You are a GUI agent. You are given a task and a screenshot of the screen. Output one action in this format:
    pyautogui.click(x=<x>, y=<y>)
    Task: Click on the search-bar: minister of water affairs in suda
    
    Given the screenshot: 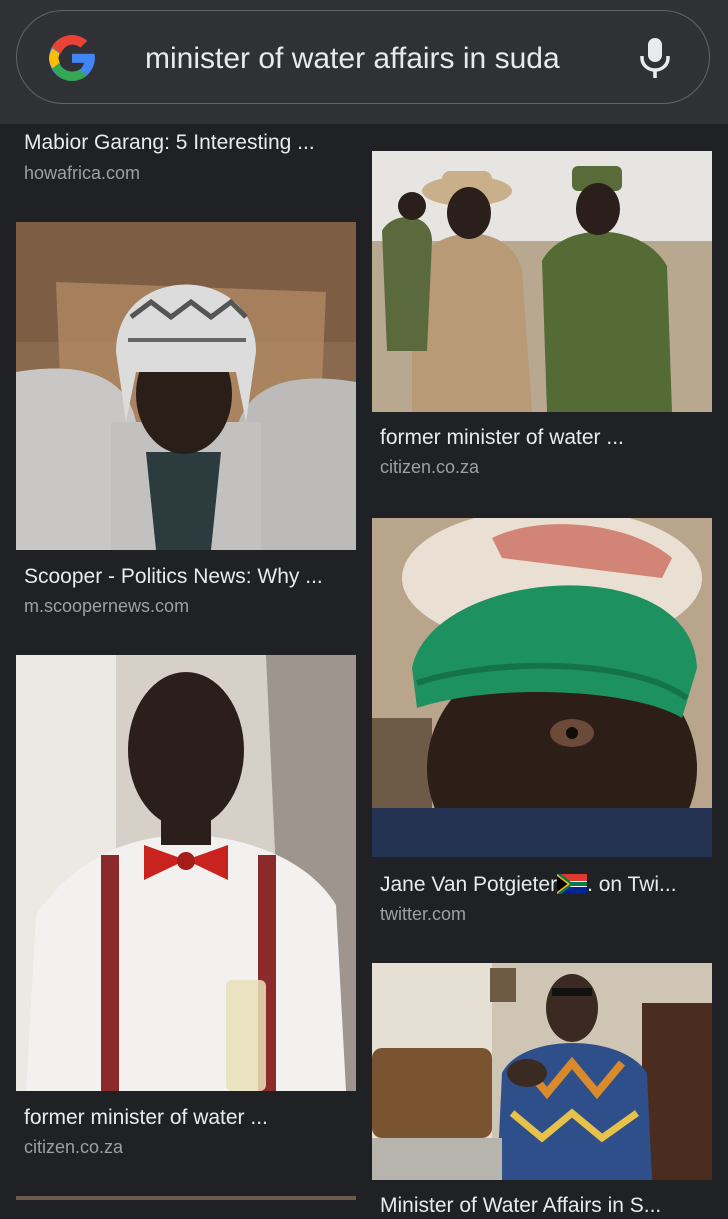 What is the action you would take?
    pyautogui.click(x=363, y=57)
    